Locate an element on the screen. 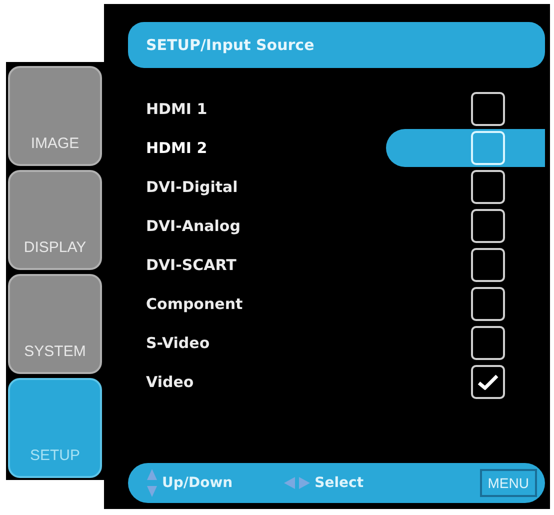  source-label: HDMI 2 is located at coordinates (168, 147).